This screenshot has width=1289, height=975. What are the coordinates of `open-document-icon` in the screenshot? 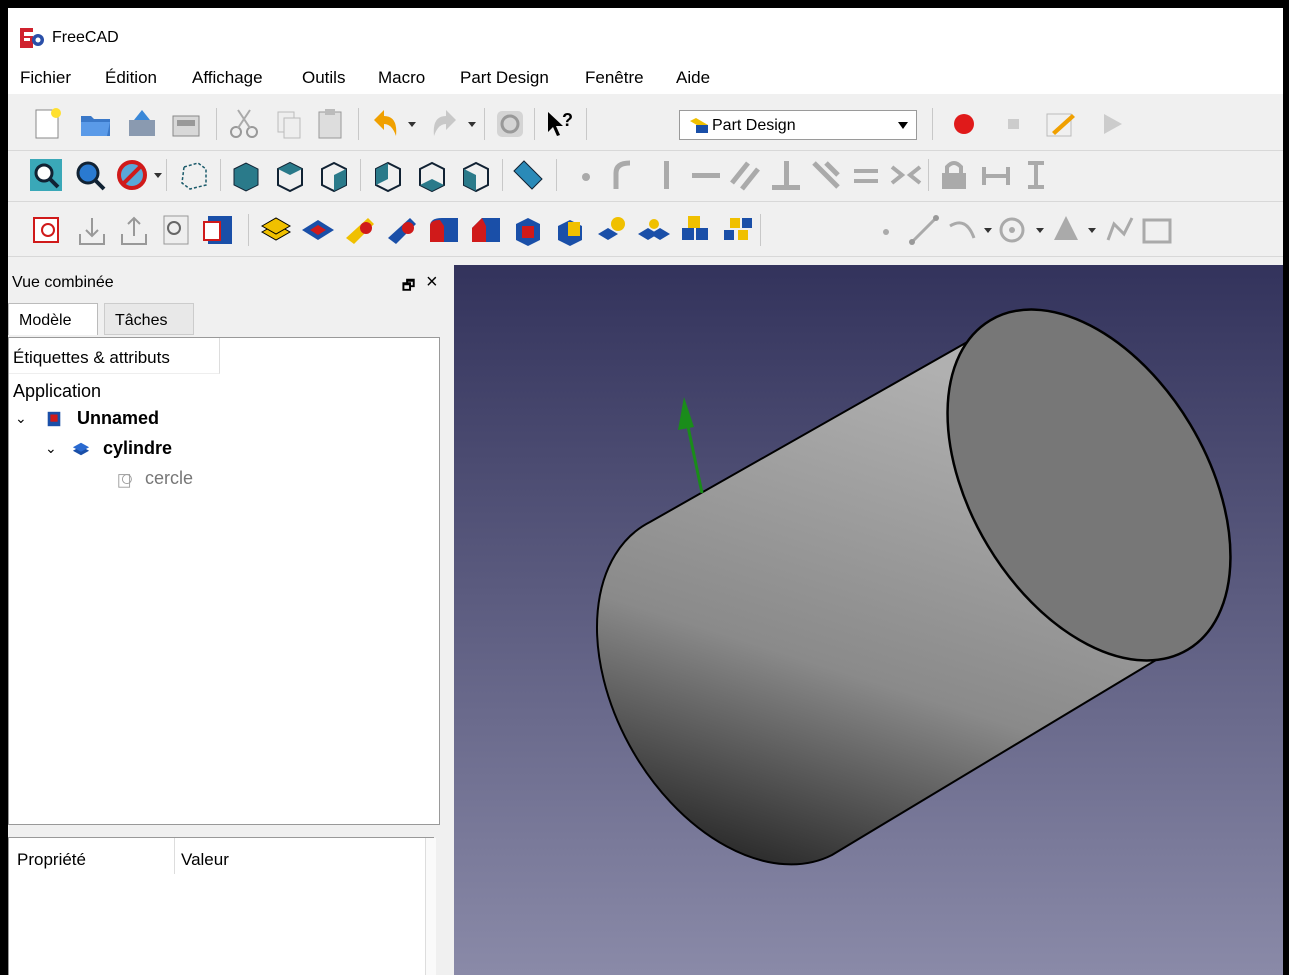 It's located at (96, 124).